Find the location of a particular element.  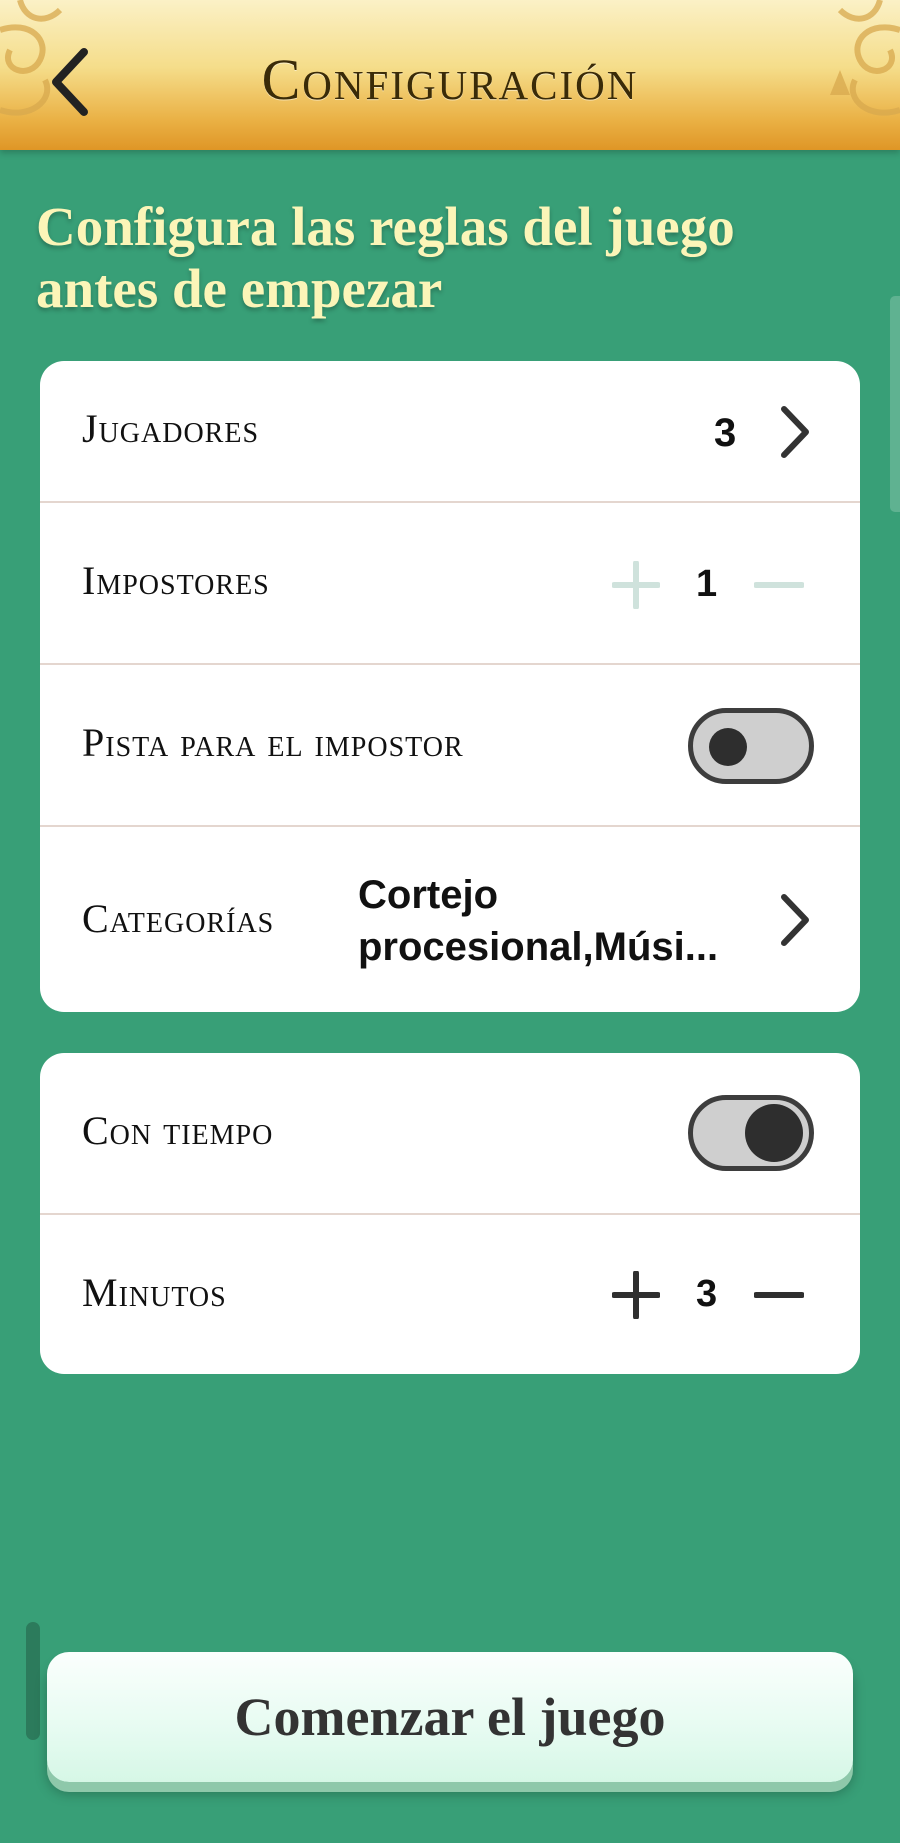

with-time-row: Con tiempo is located at coordinates (450, 1134).